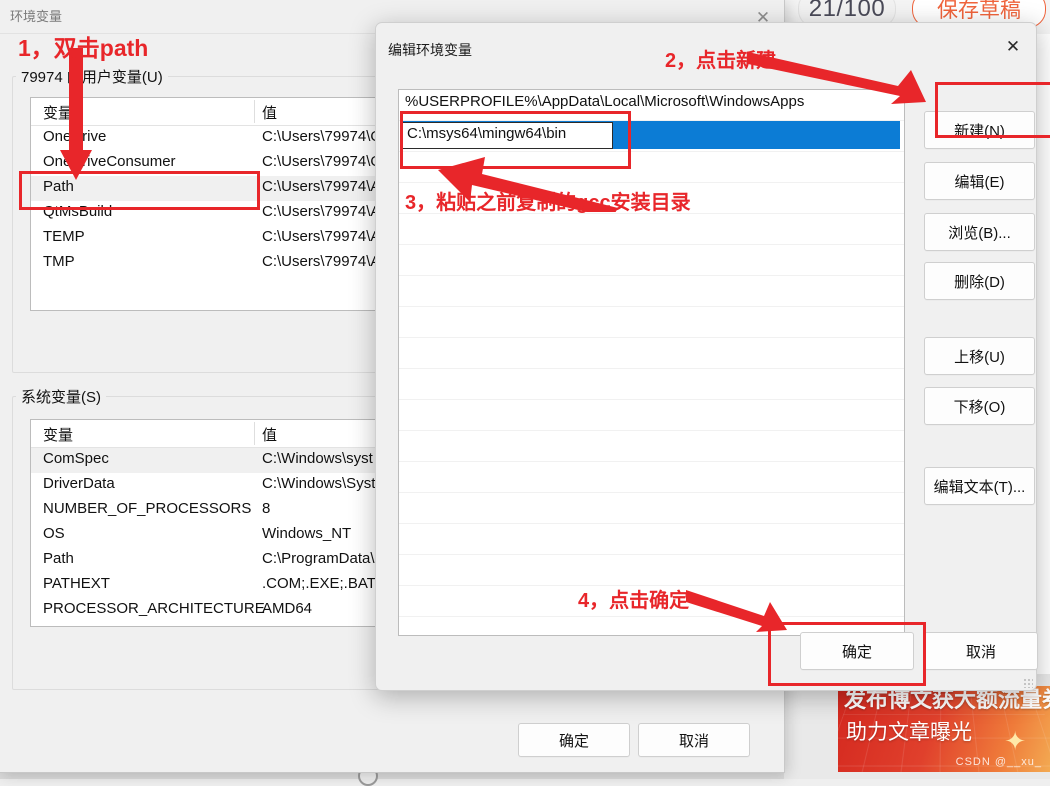 The height and width of the screenshot is (786, 1050). Describe the element at coordinates (75, 136) in the screenshot. I see `row-variable-name: OneDrive` at that location.